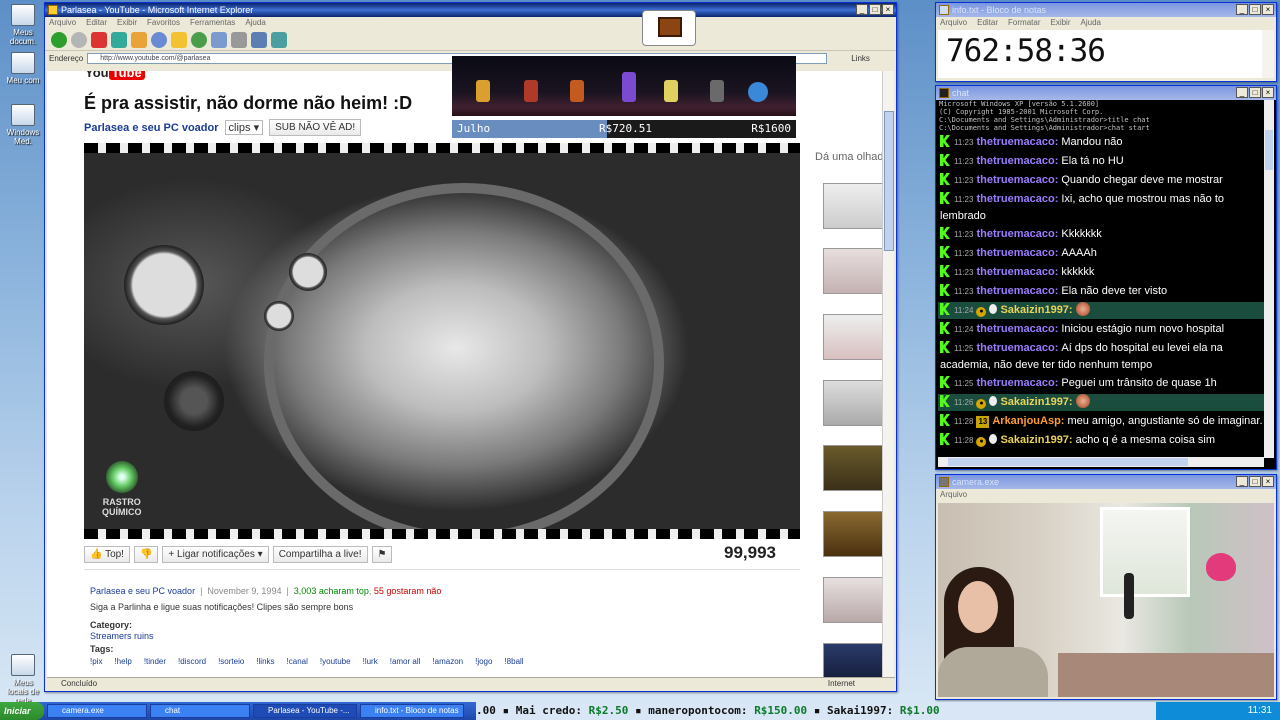  What do you see at coordinates (151, 128) in the screenshot?
I see `channel-link: Parlasea e seu PC voador` at bounding box center [151, 128].